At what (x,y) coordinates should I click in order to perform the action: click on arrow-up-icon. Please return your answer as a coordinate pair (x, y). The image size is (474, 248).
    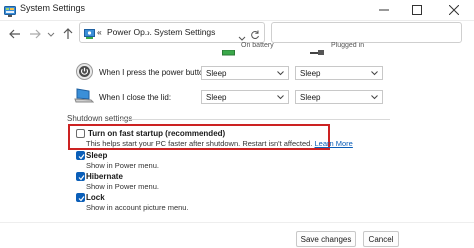
    Looking at the image, I should click on (68, 33).